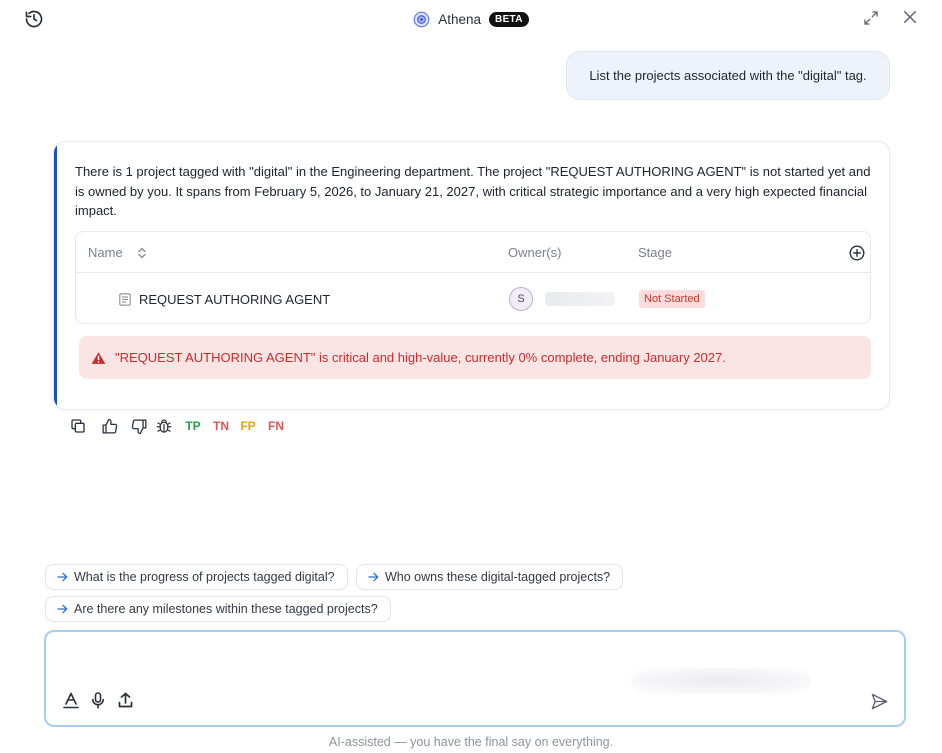 Image resolution: width=942 pixels, height=753 pixels. I want to click on send-icon, so click(879, 701).